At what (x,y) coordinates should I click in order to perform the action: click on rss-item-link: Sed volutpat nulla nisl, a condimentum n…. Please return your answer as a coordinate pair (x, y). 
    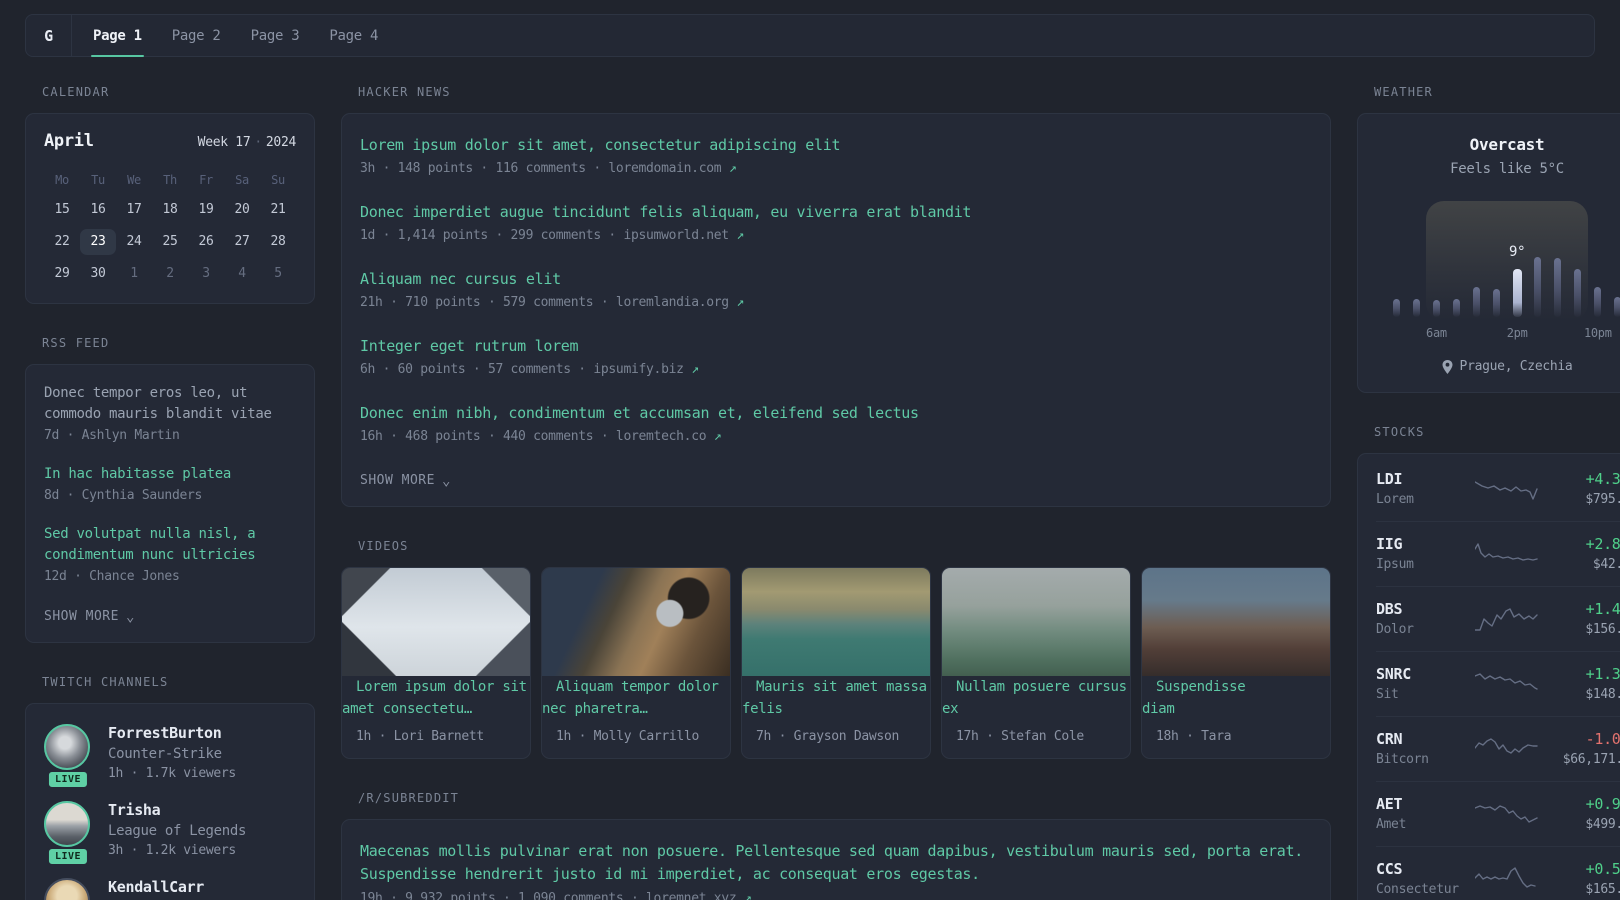
    Looking at the image, I should click on (170, 545).